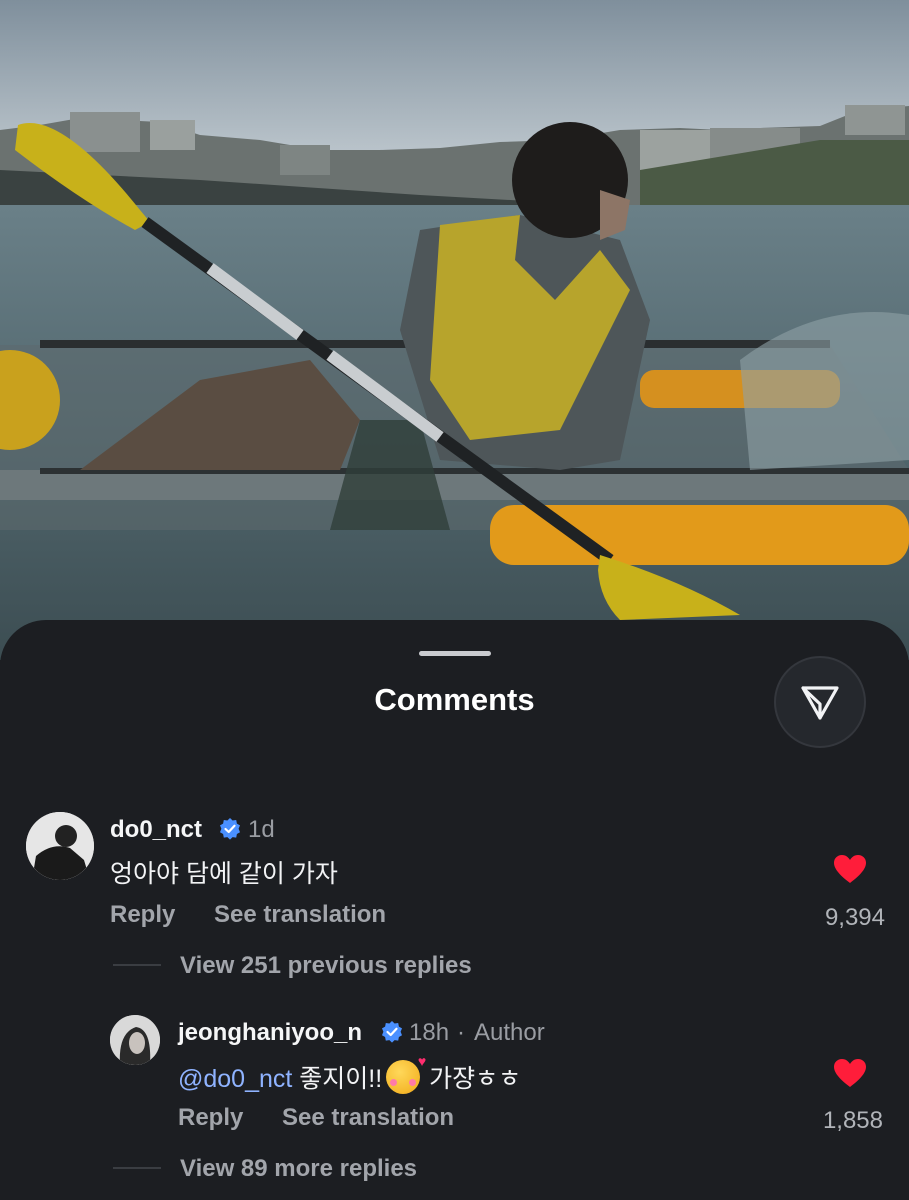 This screenshot has width=909, height=1200. What do you see at coordinates (854, 917) in the screenshot?
I see `like-count: 9,394` at bounding box center [854, 917].